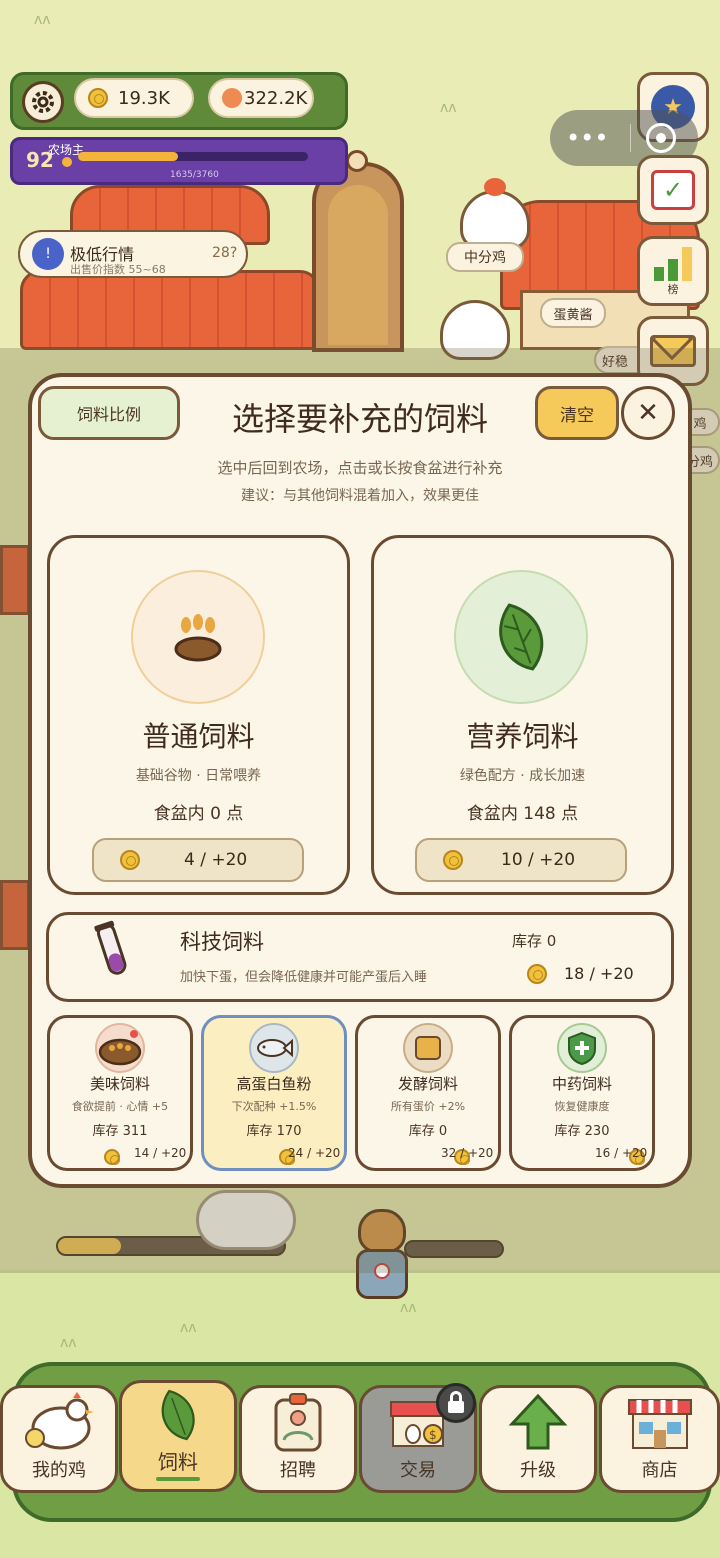 The width and height of the screenshot is (720, 1558). I want to click on feed-cost: 16 / +20, so click(621, 1153).